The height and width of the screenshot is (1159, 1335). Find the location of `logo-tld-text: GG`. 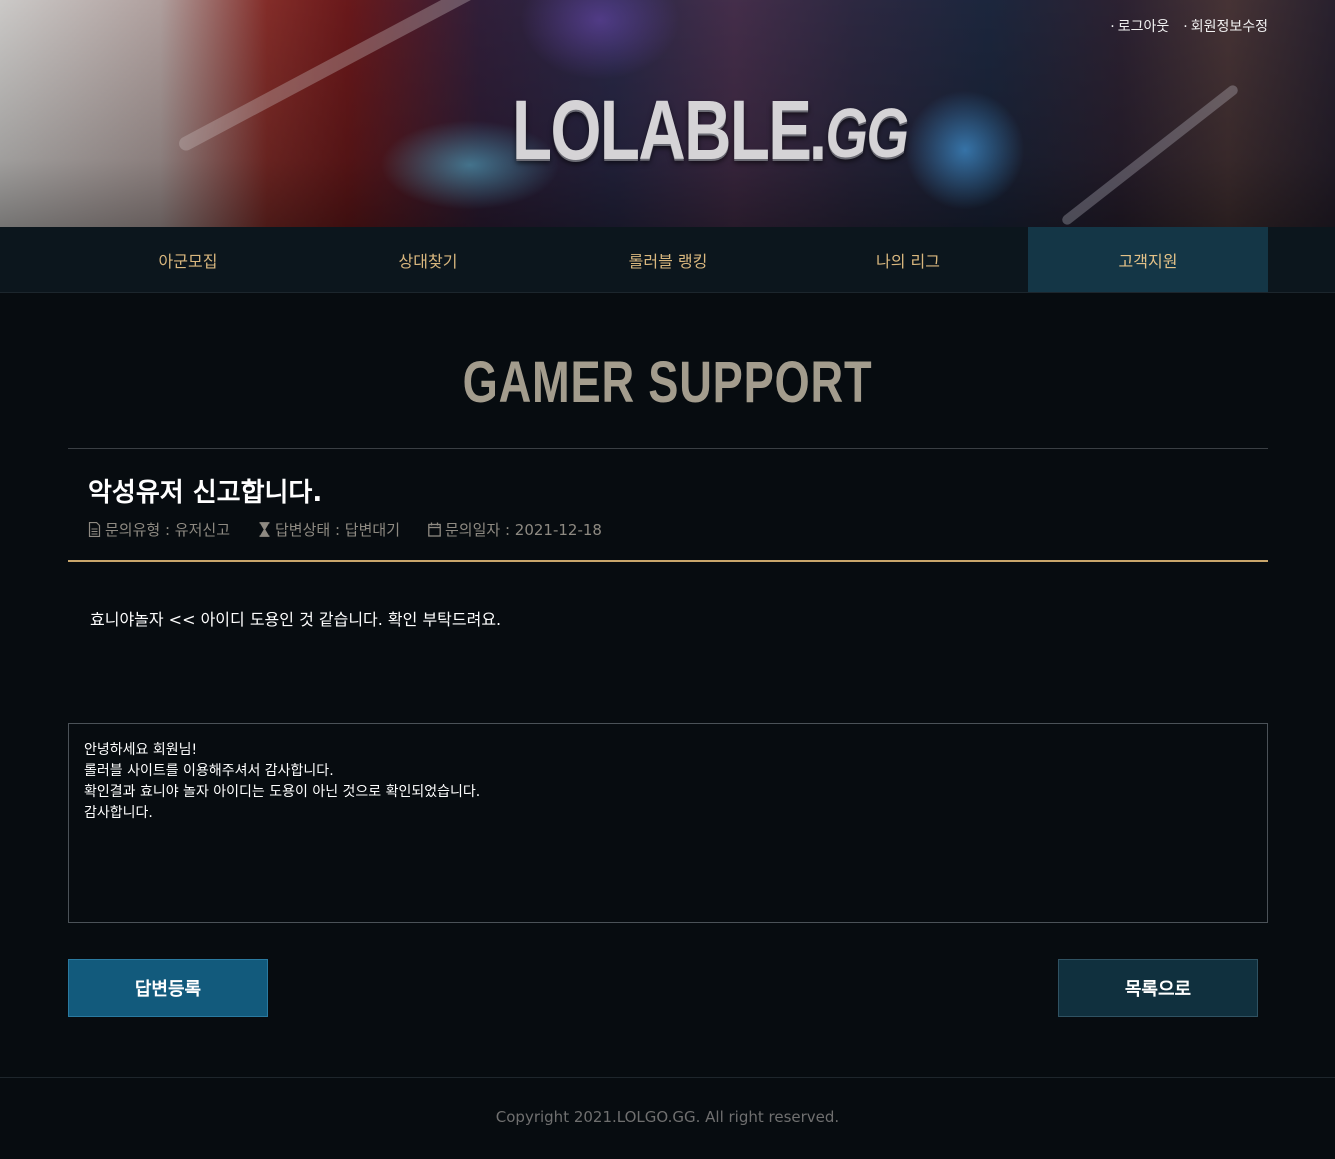

logo-tld-text: GG is located at coordinates (867, 133).